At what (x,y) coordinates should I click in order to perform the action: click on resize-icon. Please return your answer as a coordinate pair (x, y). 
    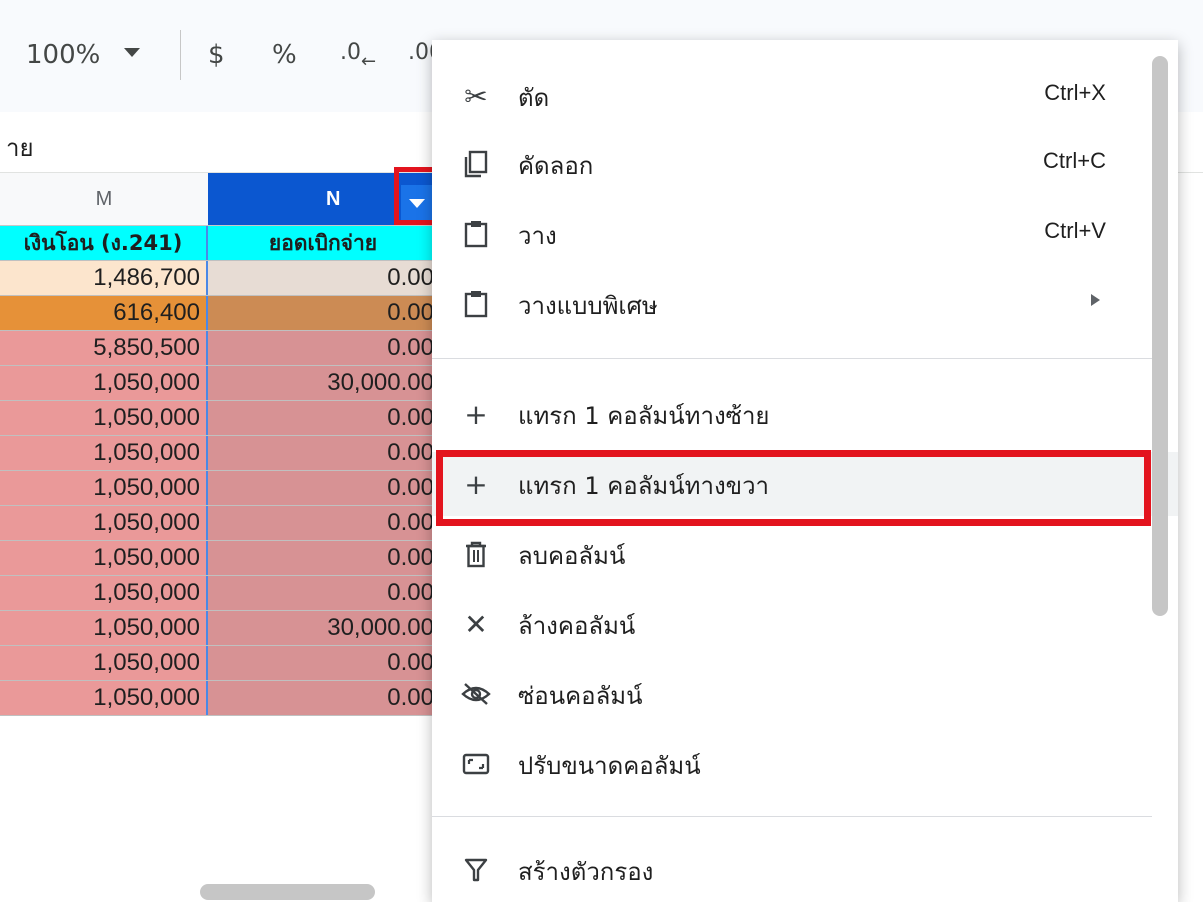
    Looking at the image, I should click on (476, 764).